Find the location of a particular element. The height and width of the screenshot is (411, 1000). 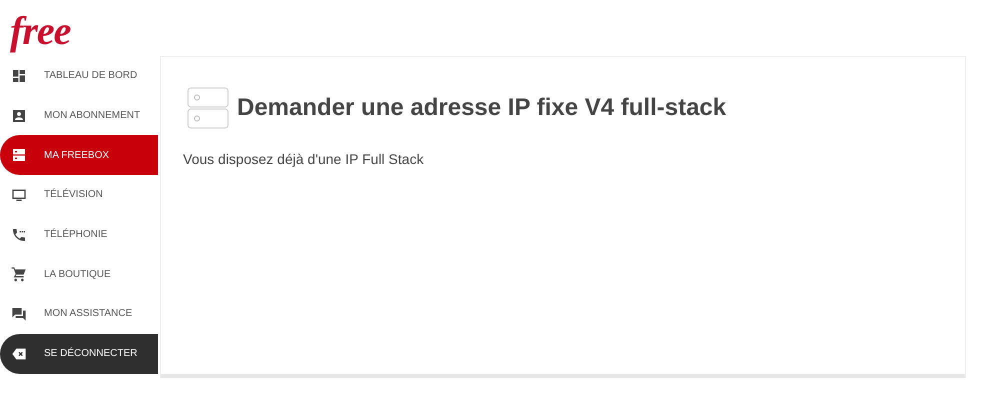

tv-icon is located at coordinates (19, 194).